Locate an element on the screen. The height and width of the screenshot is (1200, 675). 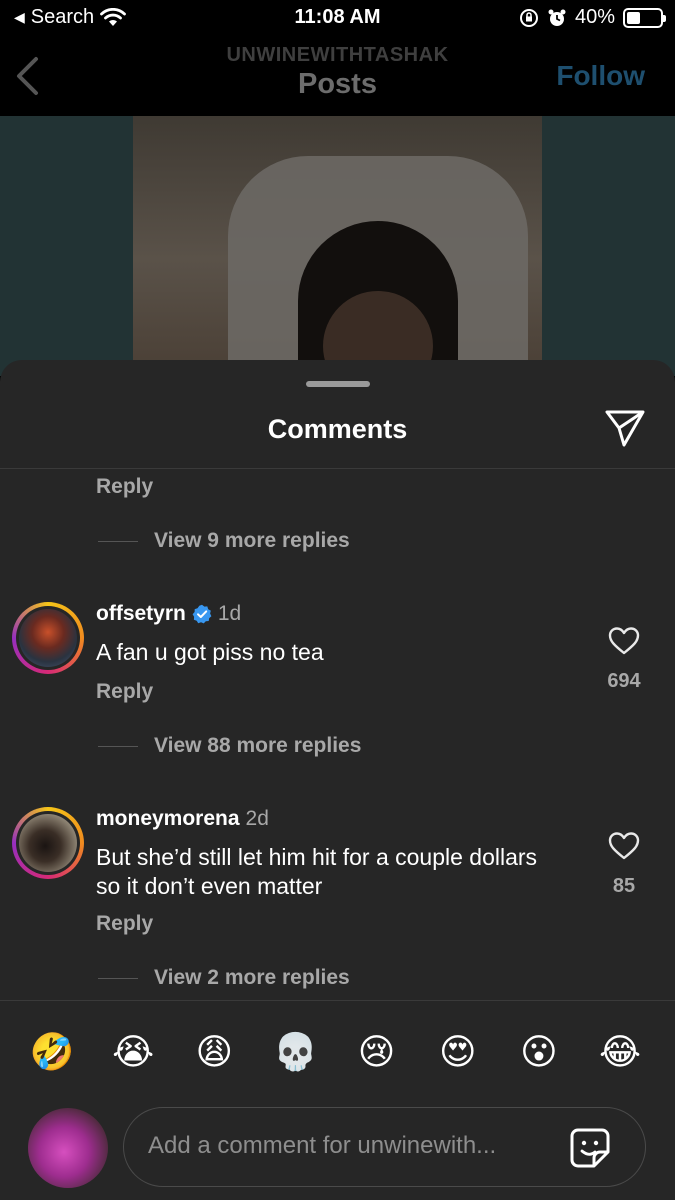
emoji-joy: 😂 is located at coordinates (620, 1052).